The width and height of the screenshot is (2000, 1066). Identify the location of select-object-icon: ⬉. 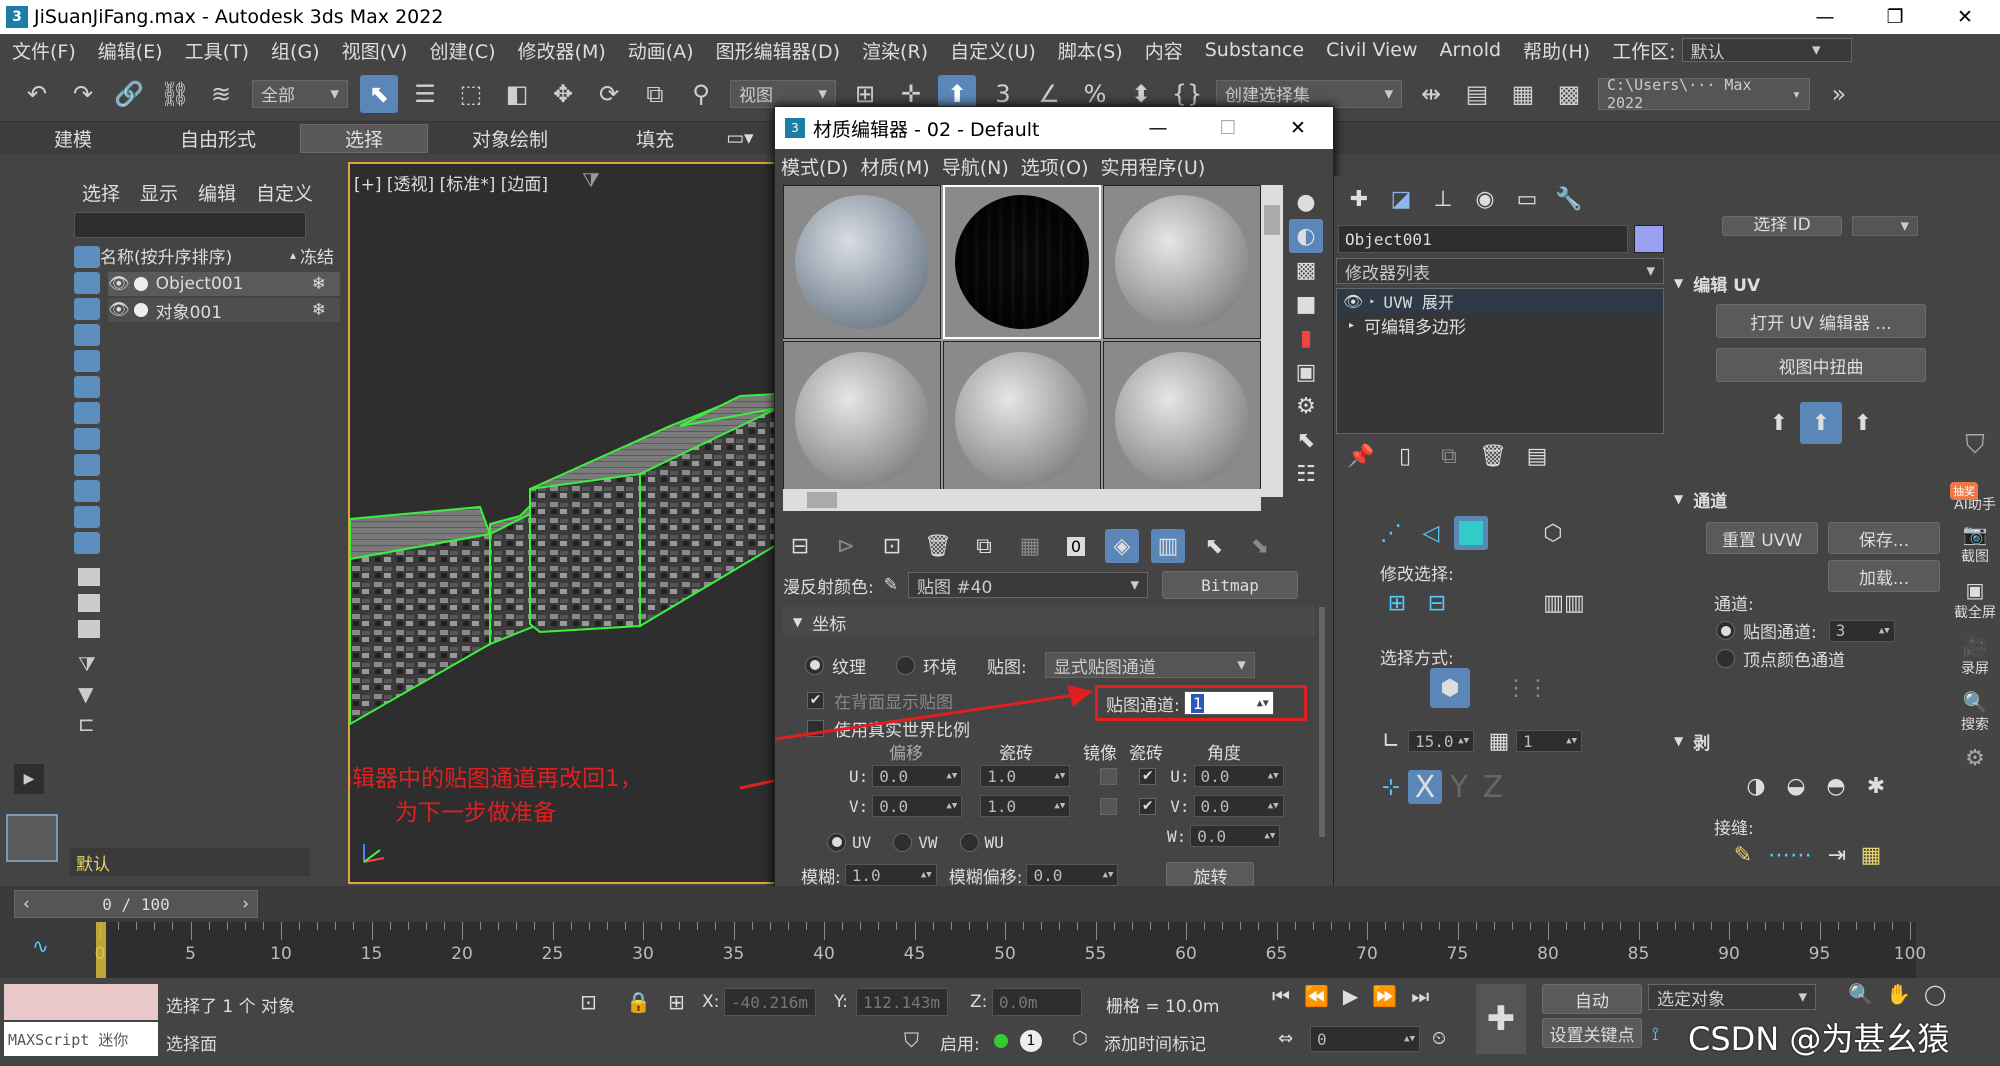
(379, 93).